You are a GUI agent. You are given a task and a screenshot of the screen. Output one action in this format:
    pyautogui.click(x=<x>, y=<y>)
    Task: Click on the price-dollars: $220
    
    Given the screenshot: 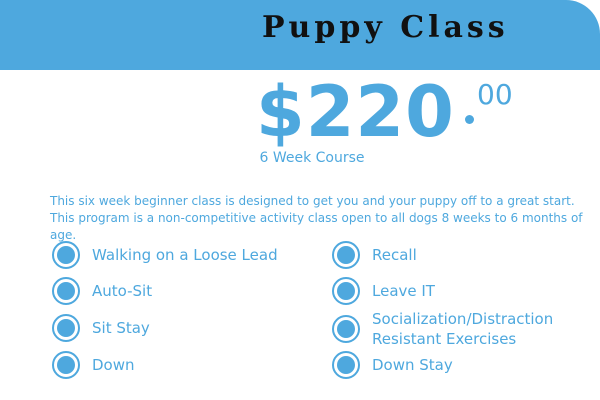 What is the action you would take?
    pyautogui.click(x=355, y=112)
    